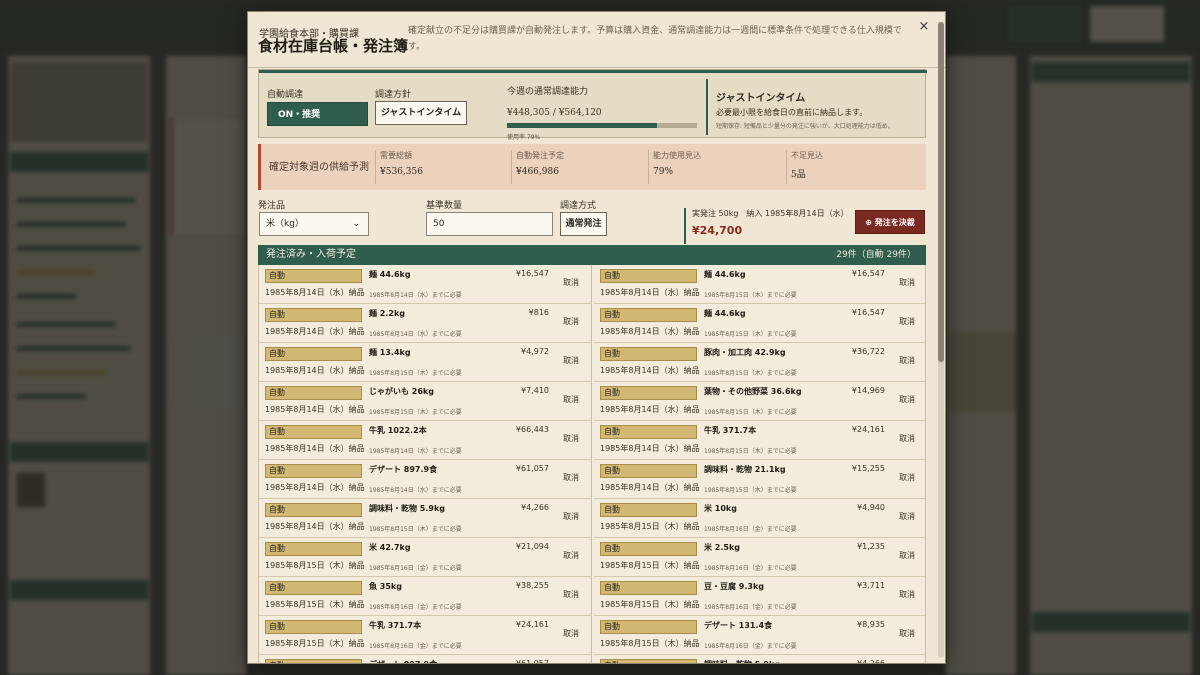 The height and width of the screenshot is (675, 1200). Describe the element at coordinates (734, 586) in the screenshot. I see `order-item: 豆・豆腐 9.3kg` at that location.